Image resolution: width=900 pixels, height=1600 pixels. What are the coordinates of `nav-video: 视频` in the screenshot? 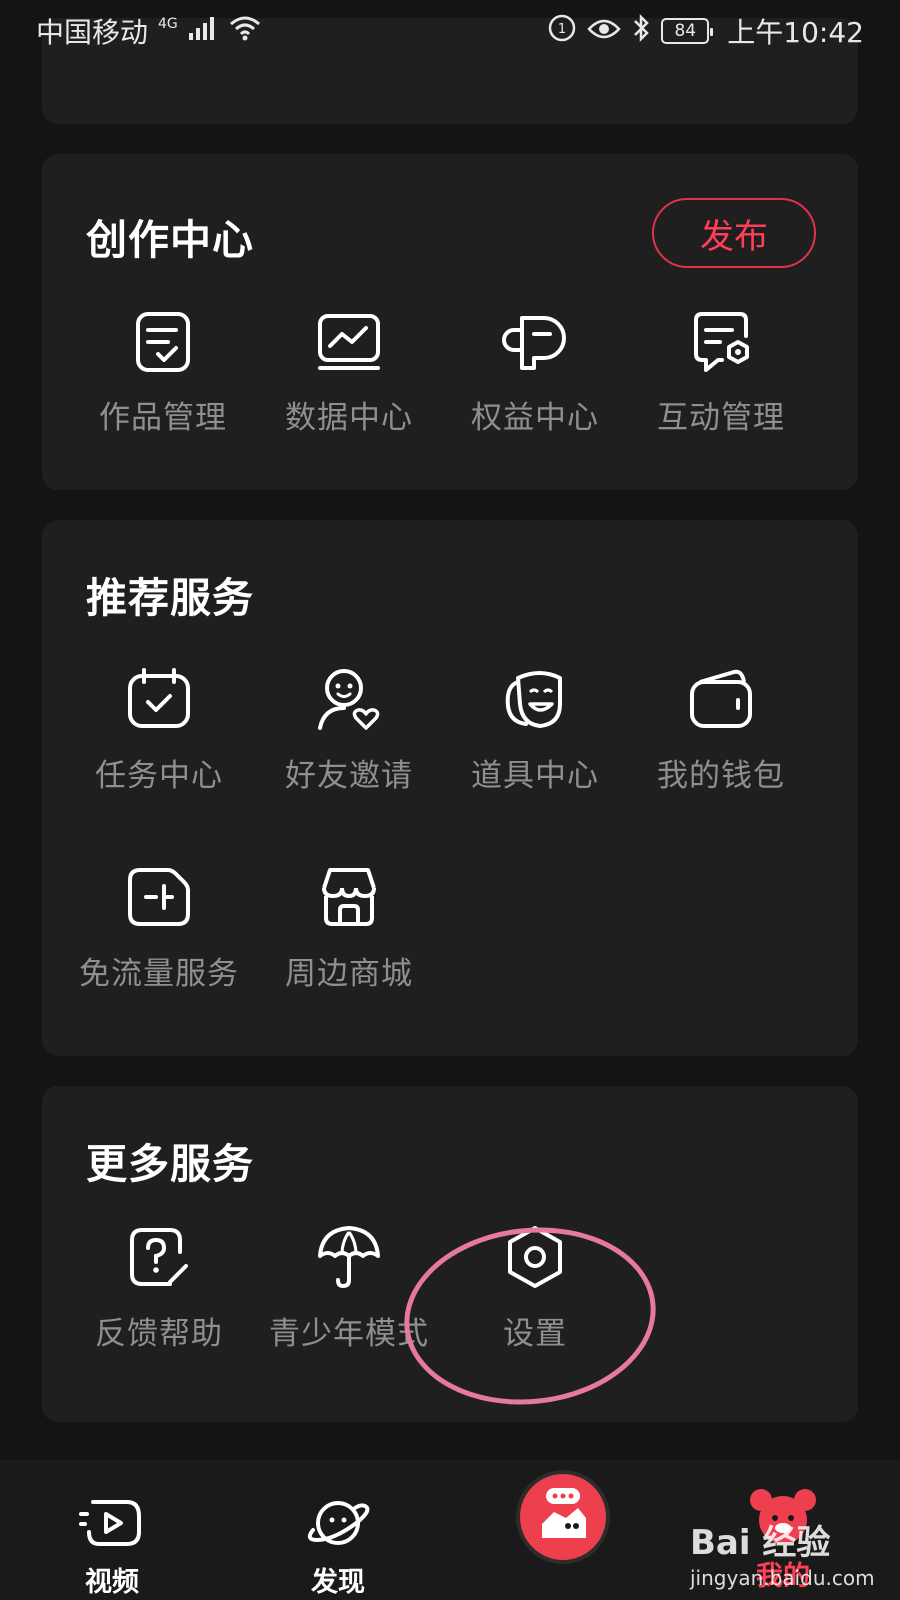 It's located at (112, 1546).